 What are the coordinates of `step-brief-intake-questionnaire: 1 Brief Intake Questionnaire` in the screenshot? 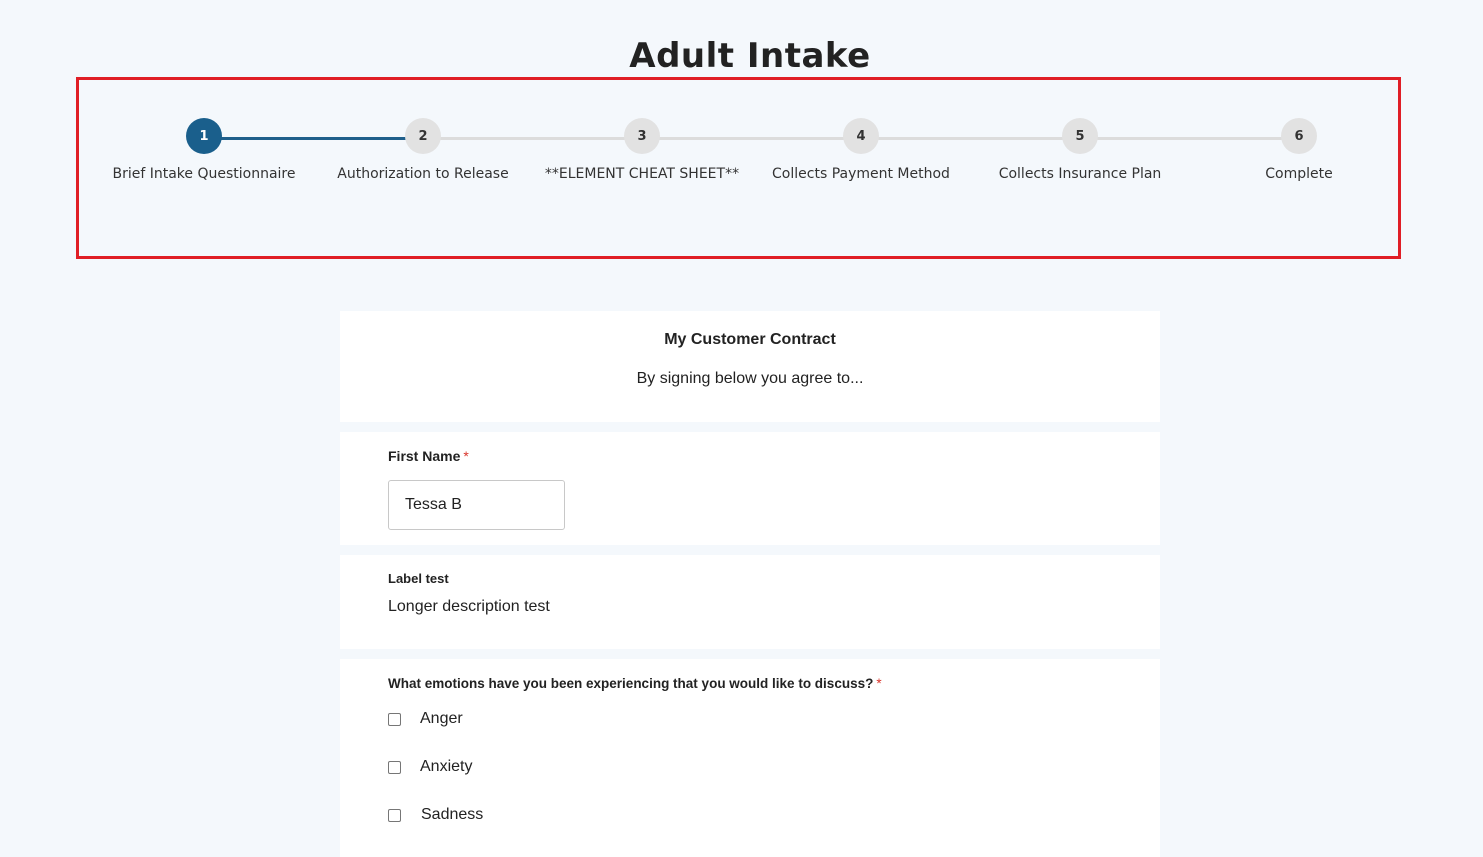 It's located at (204, 150).